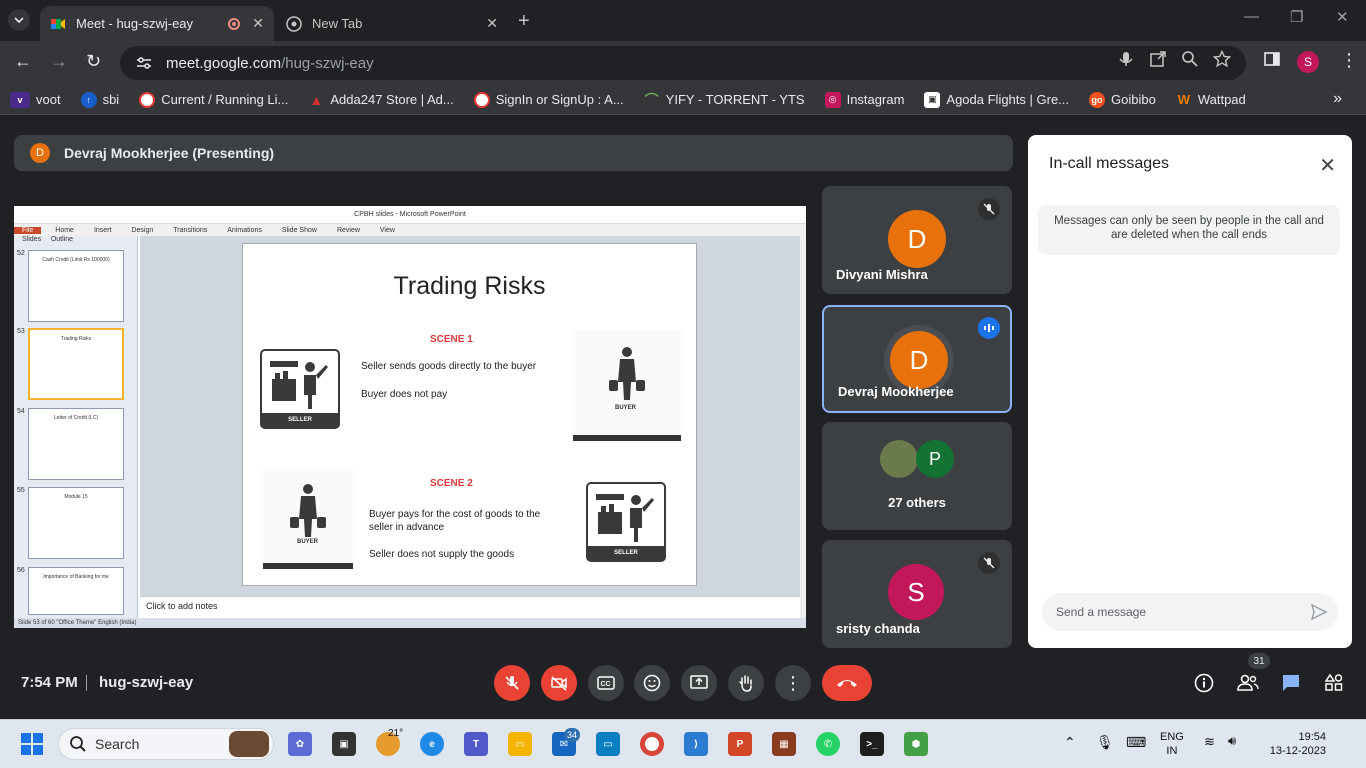 The height and width of the screenshot is (768, 1366). Describe the element at coordinates (847, 683) in the screenshot. I see `leave-call-button` at that location.